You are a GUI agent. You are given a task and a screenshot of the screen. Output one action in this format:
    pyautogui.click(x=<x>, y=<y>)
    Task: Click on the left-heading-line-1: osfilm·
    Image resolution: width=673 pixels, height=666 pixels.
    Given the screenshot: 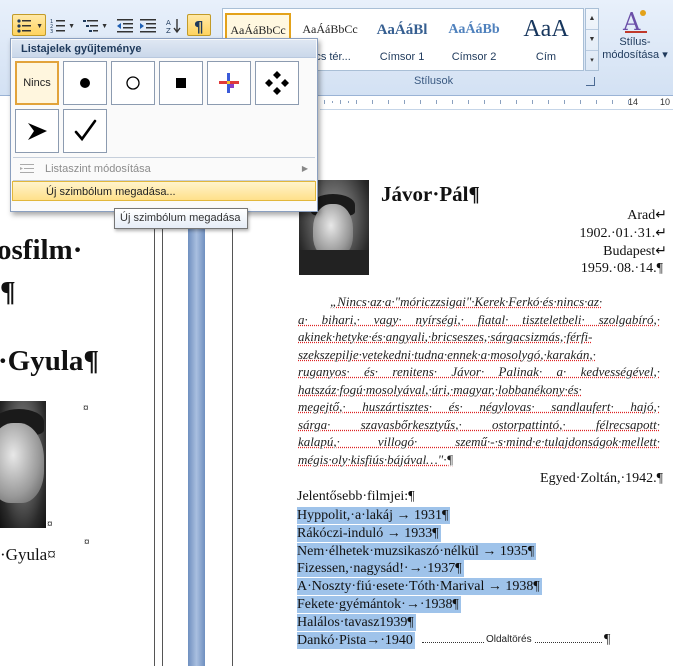 What is the action you would take?
    pyautogui.click(x=41, y=250)
    